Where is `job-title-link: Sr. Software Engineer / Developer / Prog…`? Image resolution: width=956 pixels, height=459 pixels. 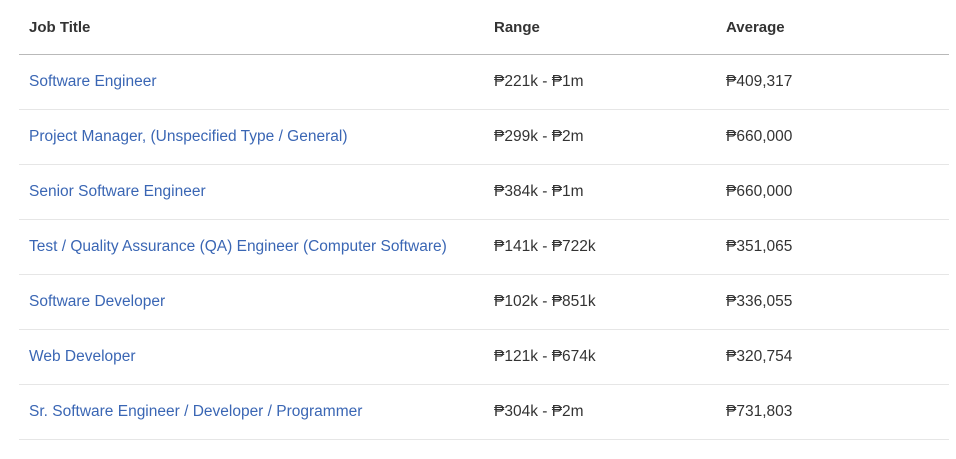 job-title-link: Sr. Software Engineer / Developer / Prog… is located at coordinates (195, 411).